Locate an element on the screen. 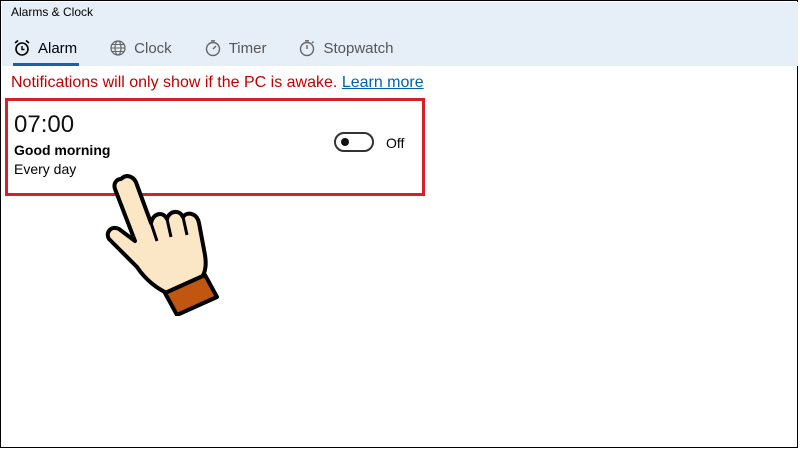 Image resolution: width=800 pixels, height=450 pixels. tab-bar: Alarm Clock Timer Stopwatch is located at coordinates (219, 48).